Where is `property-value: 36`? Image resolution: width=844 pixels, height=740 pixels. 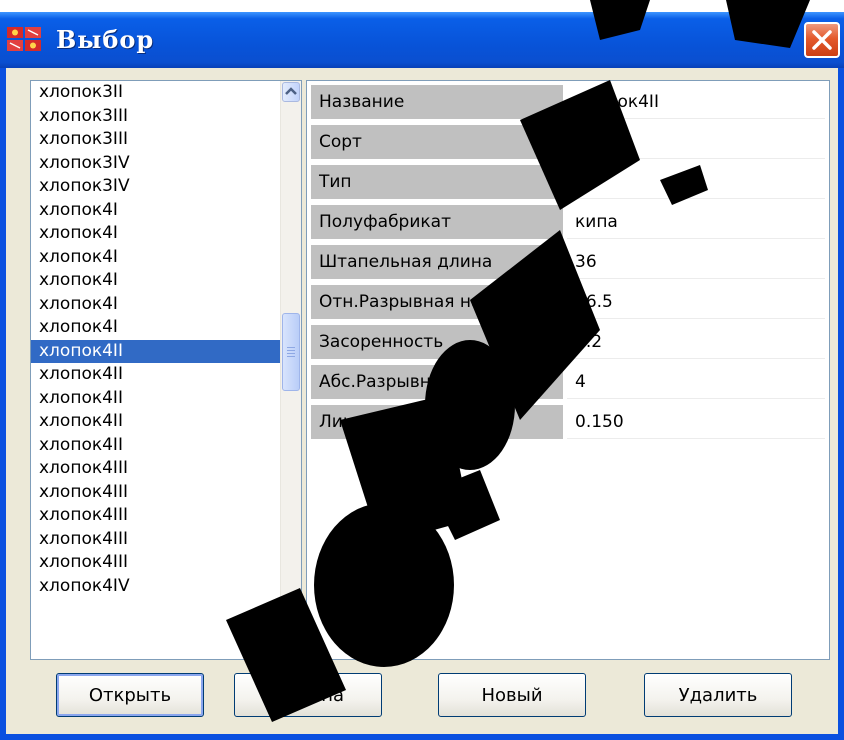
property-value: 36 is located at coordinates (696, 262).